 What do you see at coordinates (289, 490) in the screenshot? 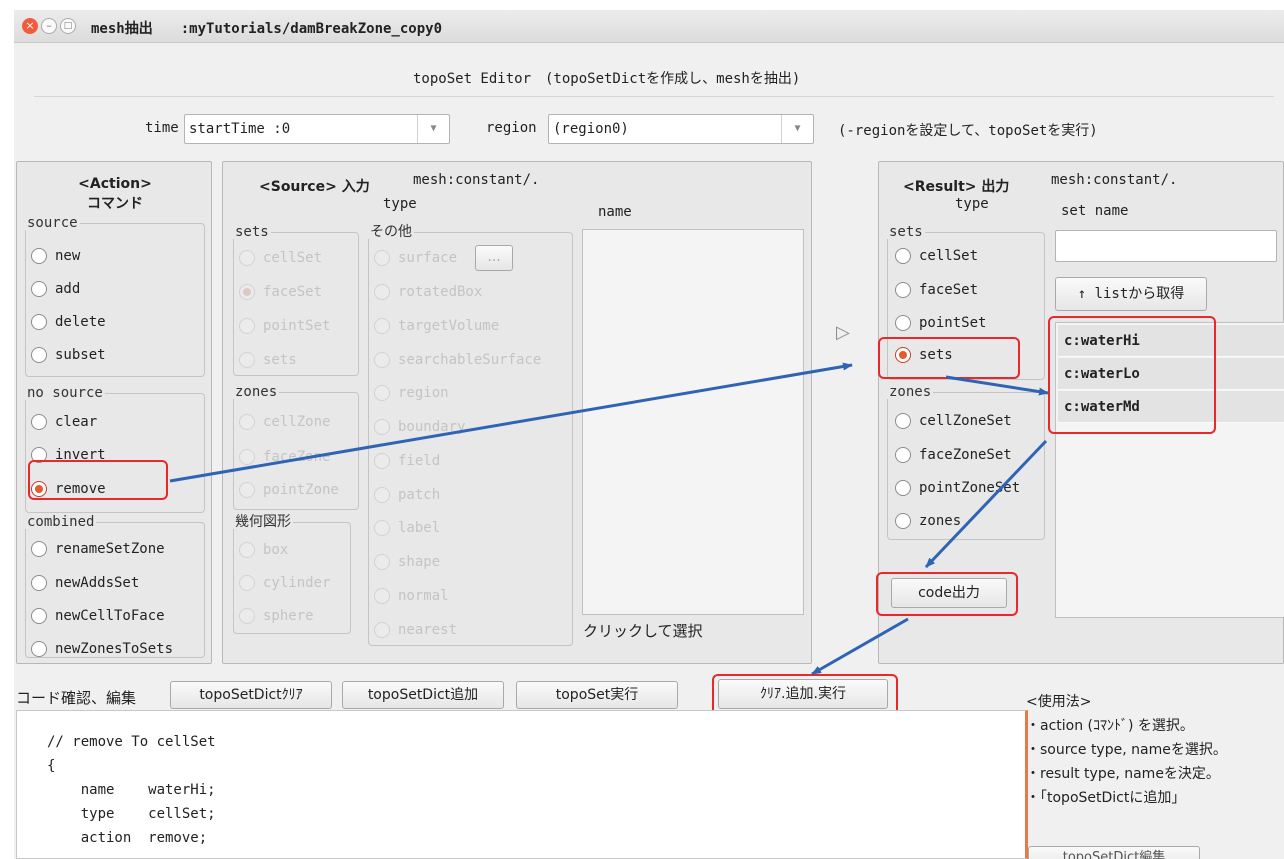
I see `source-radio-pointzone: pointZone` at bounding box center [289, 490].